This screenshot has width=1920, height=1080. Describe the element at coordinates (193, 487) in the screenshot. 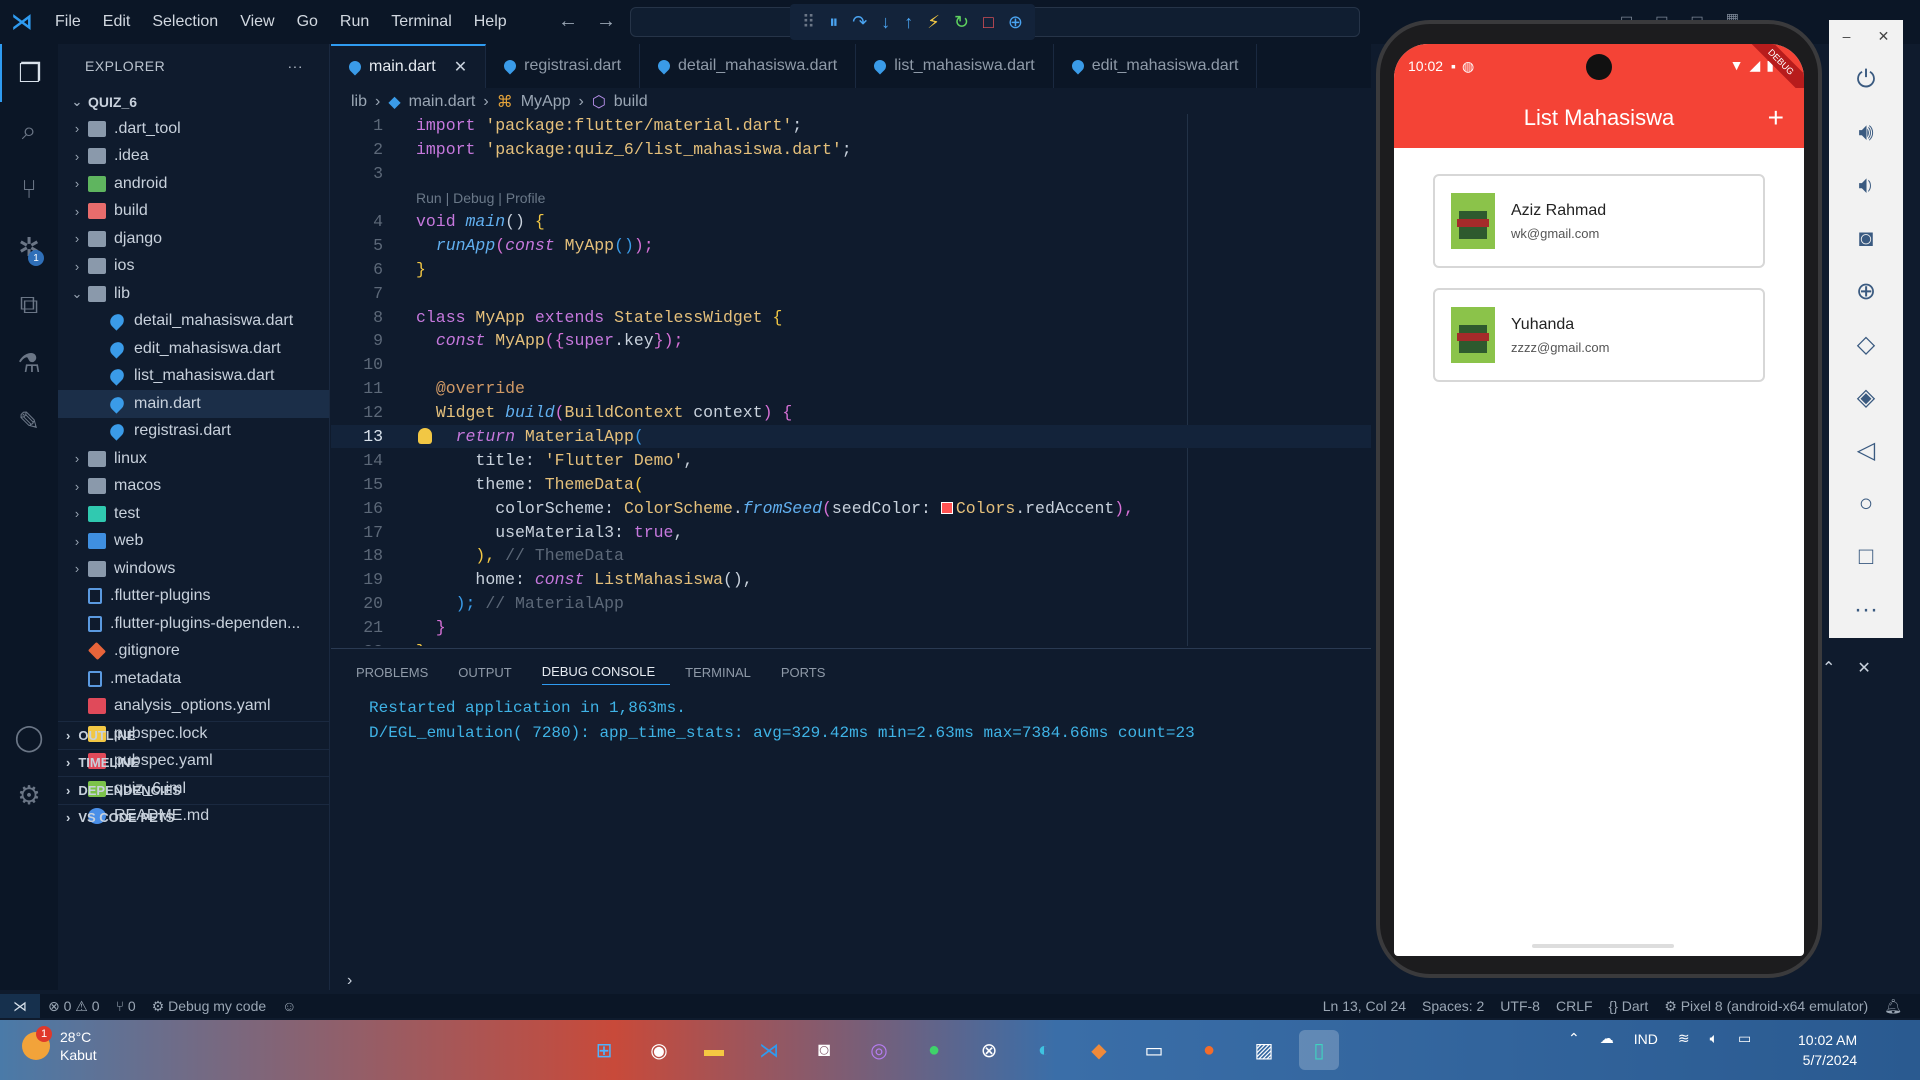

I see `tree-item: › macos` at that location.